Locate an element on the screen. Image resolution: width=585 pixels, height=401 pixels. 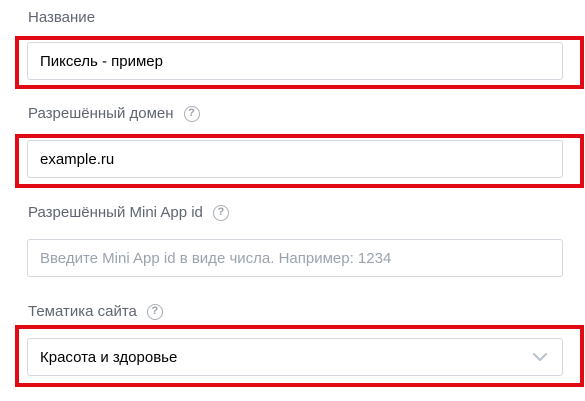
domain-input: example.ru is located at coordinates (295, 159).